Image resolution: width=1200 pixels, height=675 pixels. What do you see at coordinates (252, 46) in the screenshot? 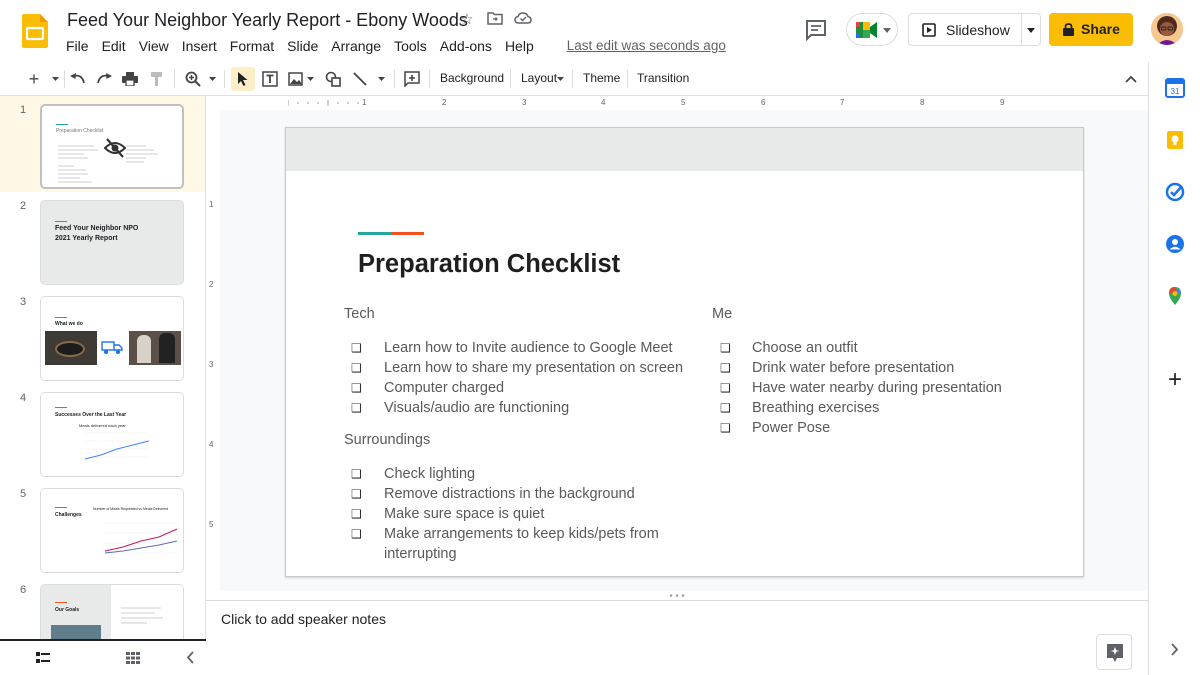
I see `menu-format: Format` at bounding box center [252, 46].